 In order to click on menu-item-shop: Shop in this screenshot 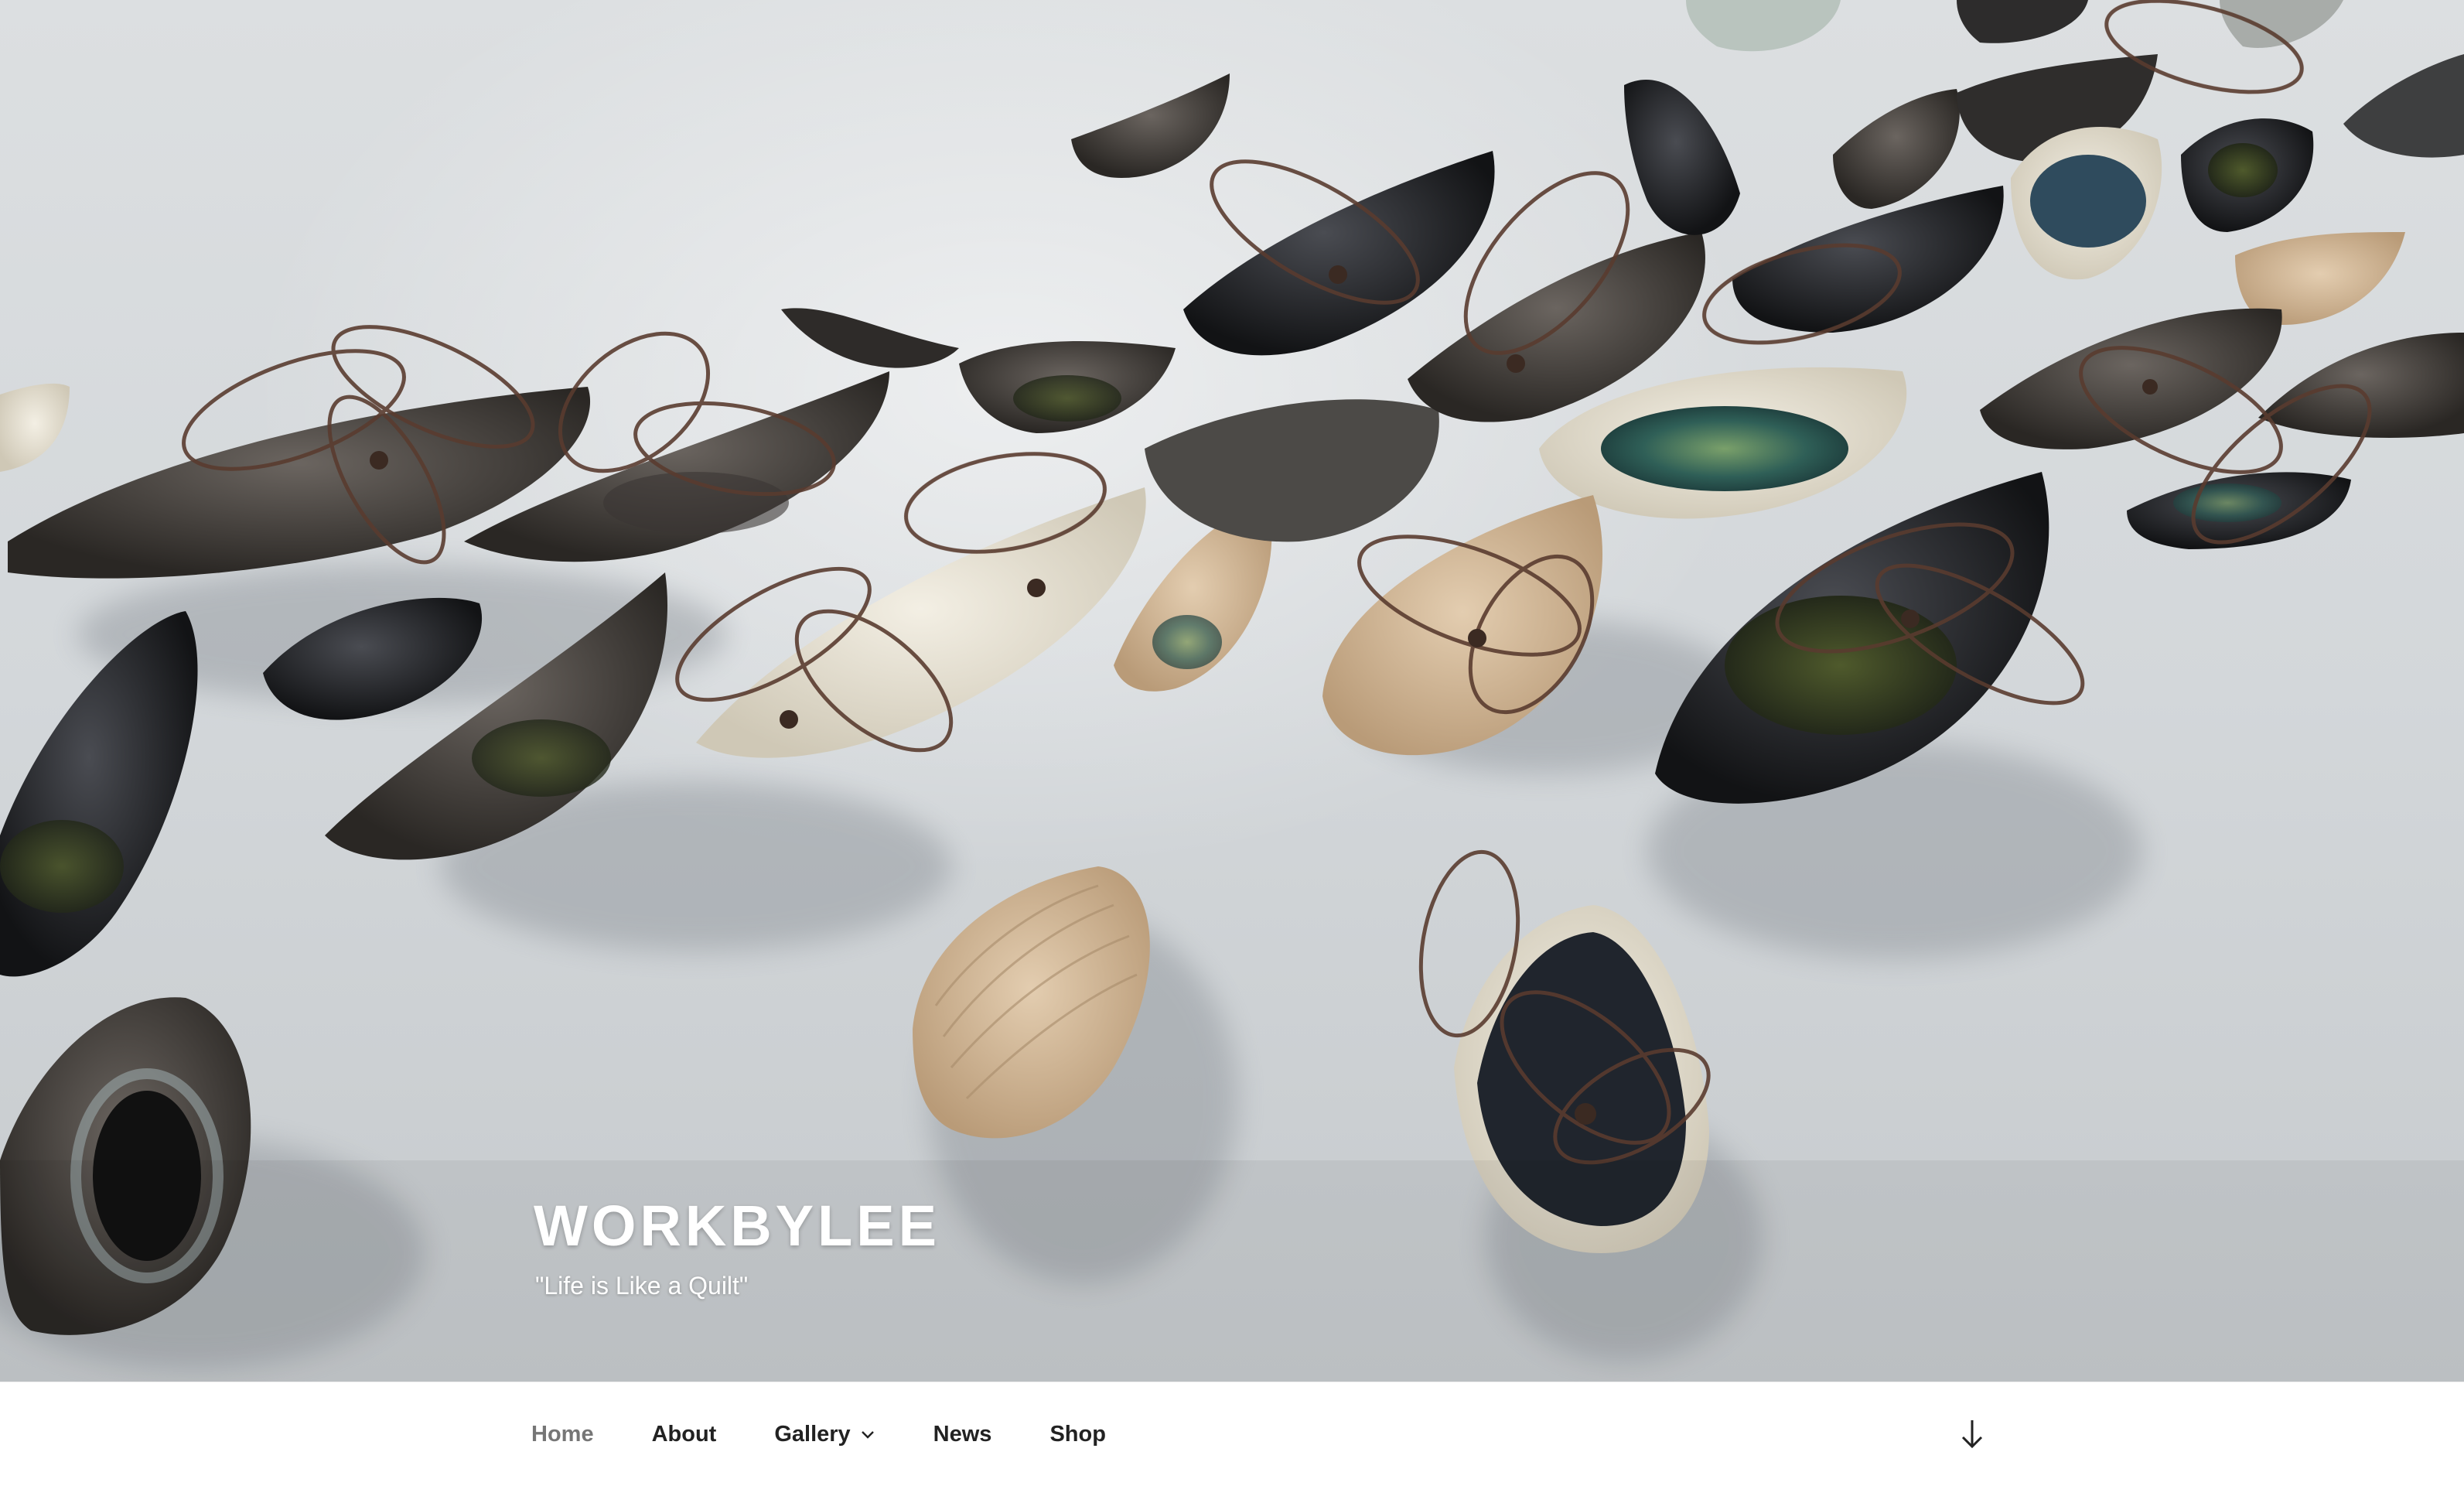, I will do `click(1077, 1434)`.